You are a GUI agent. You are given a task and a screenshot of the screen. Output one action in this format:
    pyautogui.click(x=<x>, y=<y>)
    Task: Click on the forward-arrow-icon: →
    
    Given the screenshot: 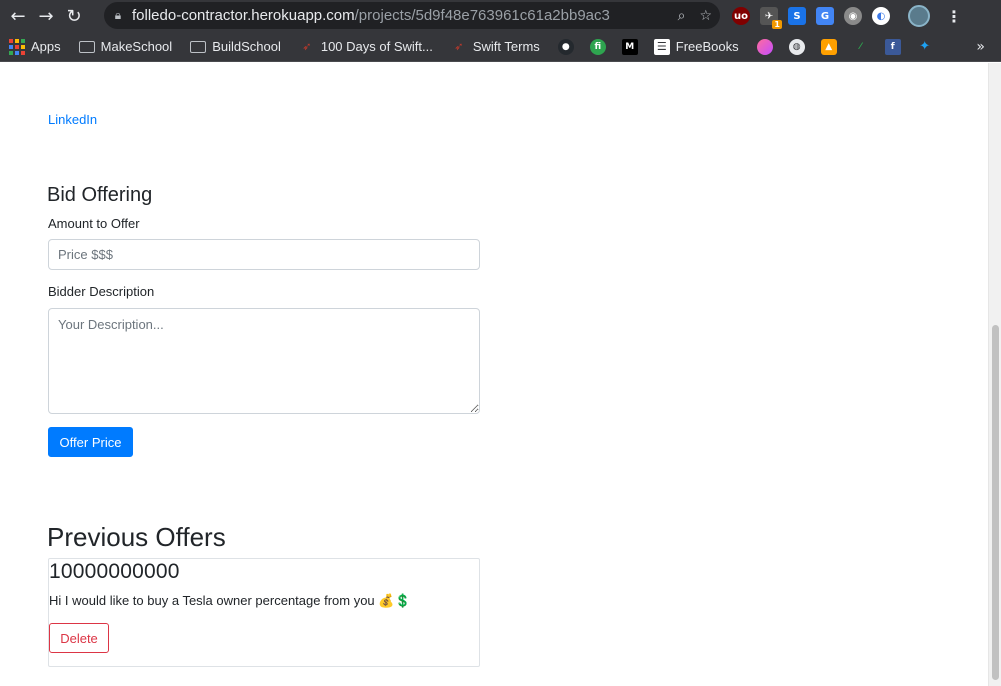 What is the action you would take?
    pyautogui.click(x=46, y=16)
    